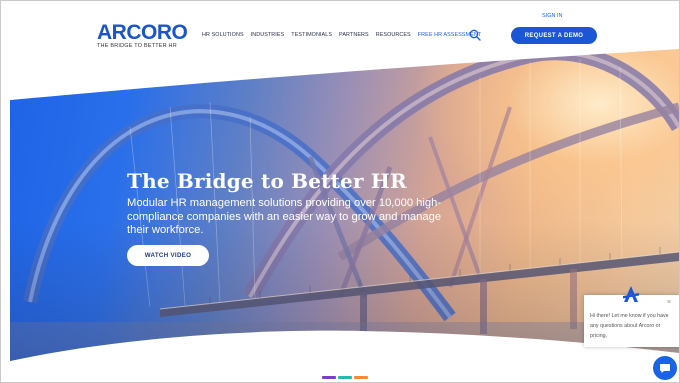  I want to click on nav-item-testimonials: TESTIMONIALS, so click(311, 35).